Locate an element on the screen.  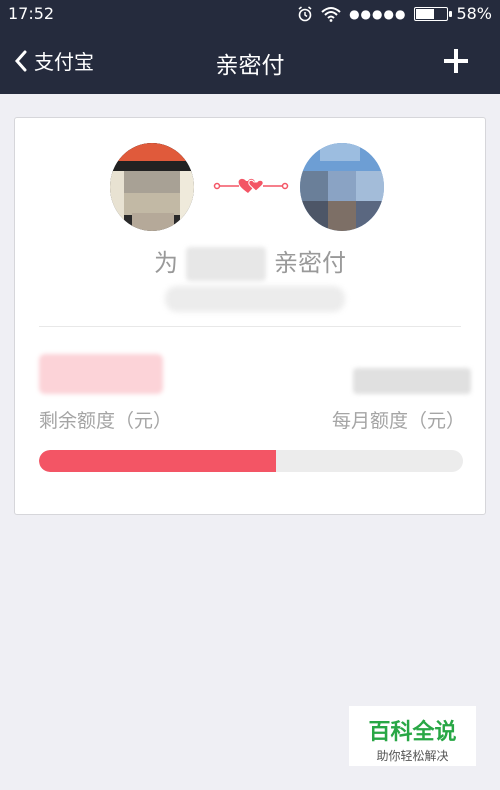
quota-progress-fill is located at coordinates (158, 461).